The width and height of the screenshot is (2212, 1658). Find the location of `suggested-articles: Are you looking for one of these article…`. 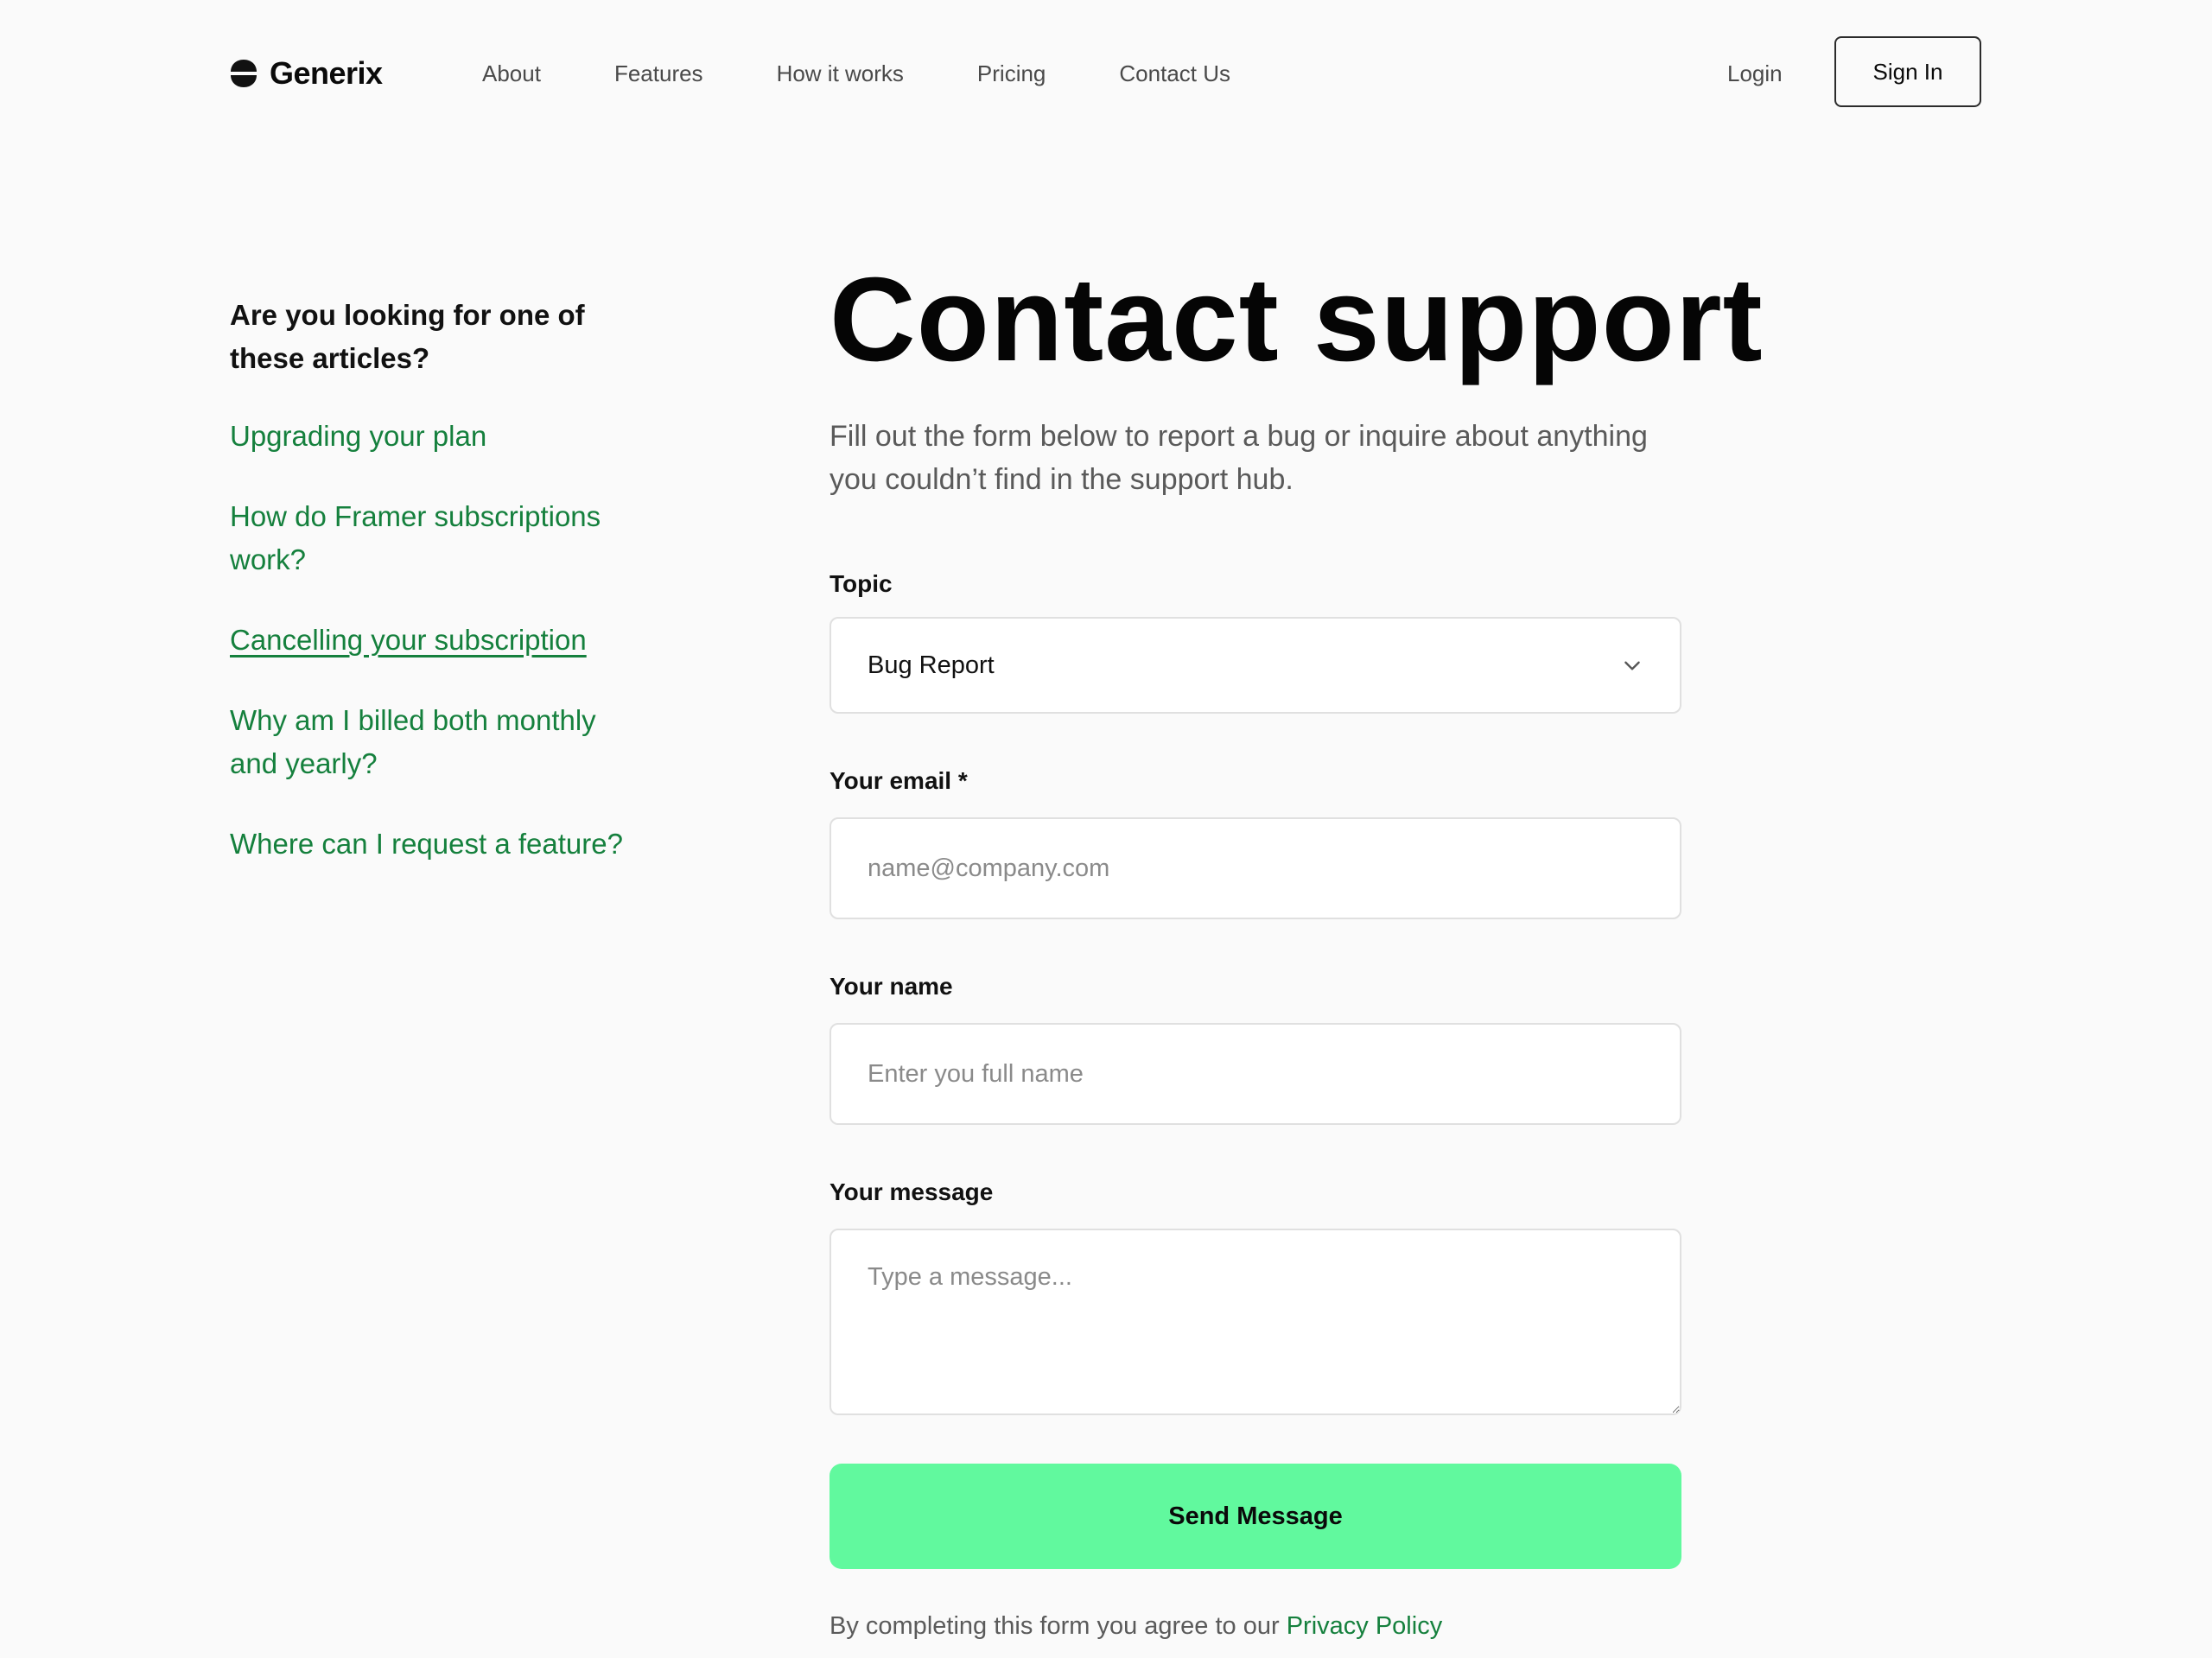

suggested-articles: Are you looking for one of these article… is located at coordinates (454, 598).